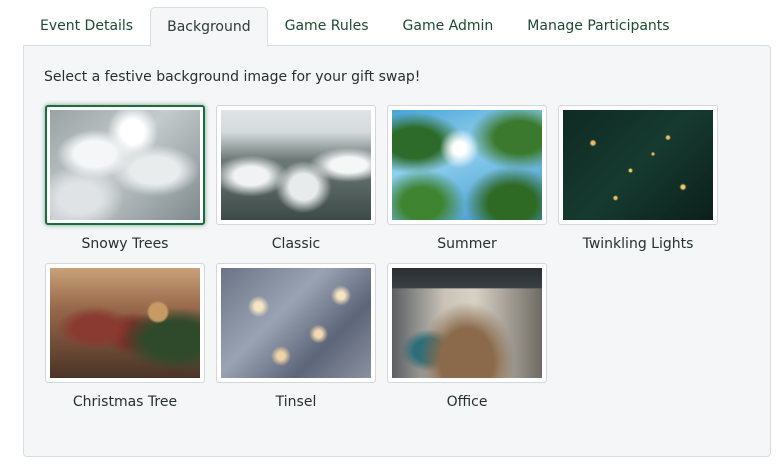 Image resolution: width=781 pixels, height=475 pixels. What do you see at coordinates (598, 26) in the screenshot?
I see `tab-manage-participants: Manage Participants` at bounding box center [598, 26].